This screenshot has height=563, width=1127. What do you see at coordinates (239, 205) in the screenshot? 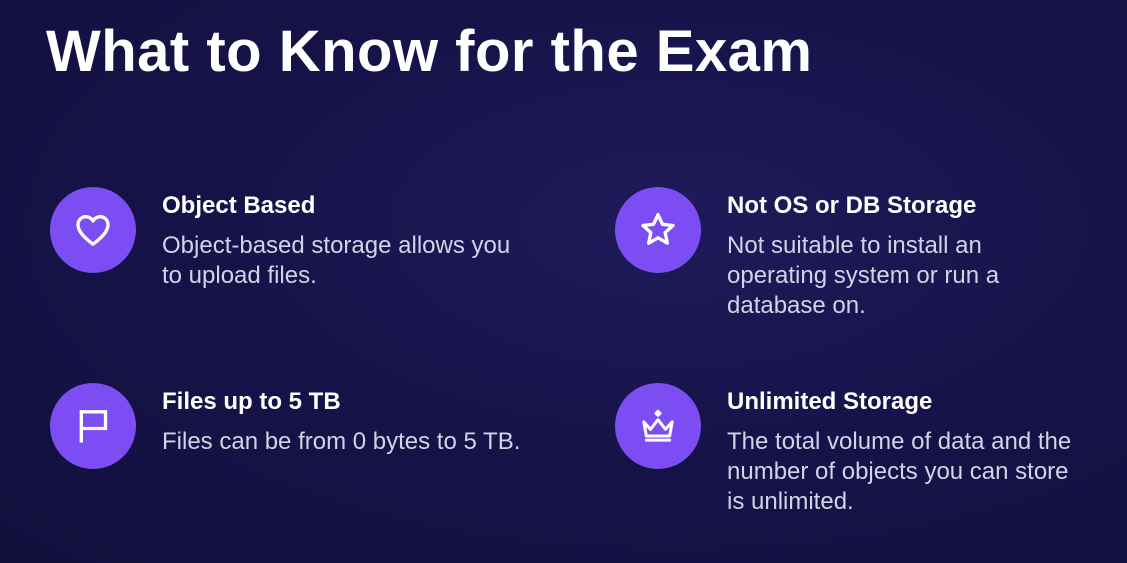
I see `card-title: Object Based` at bounding box center [239, 205].